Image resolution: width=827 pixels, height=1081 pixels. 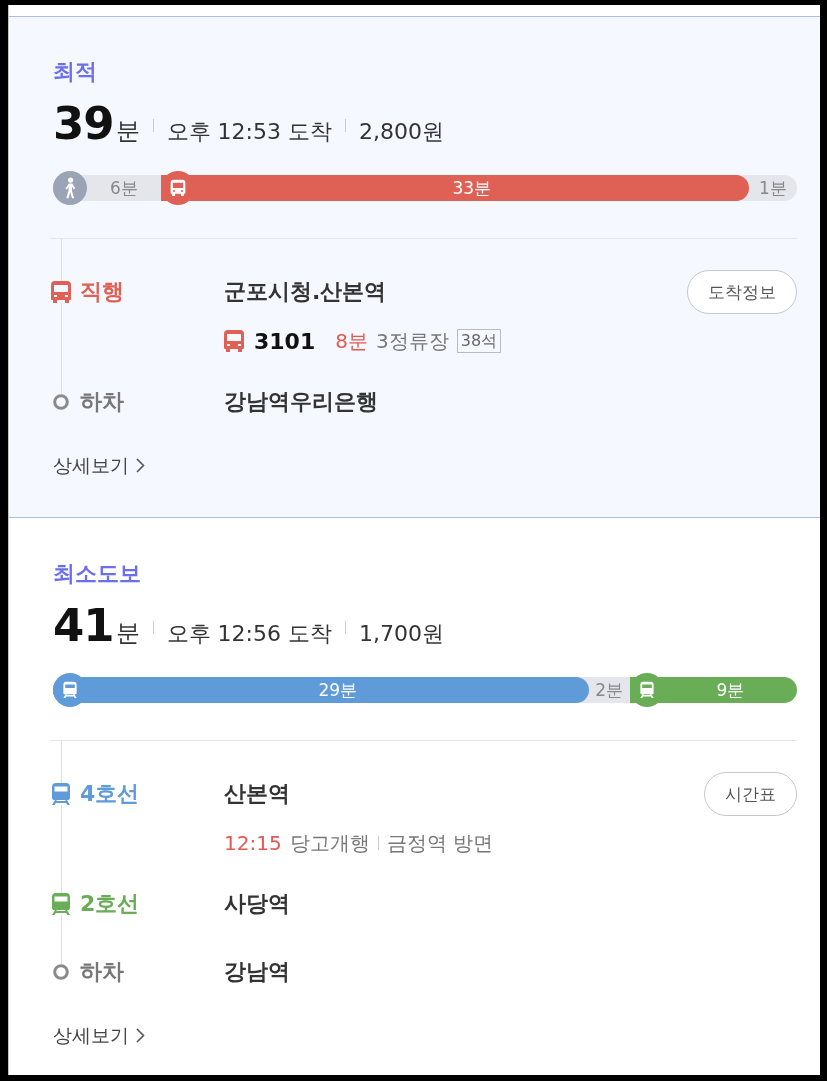 I want to click on leg-label: 2호선, so click(x=110, y=904).